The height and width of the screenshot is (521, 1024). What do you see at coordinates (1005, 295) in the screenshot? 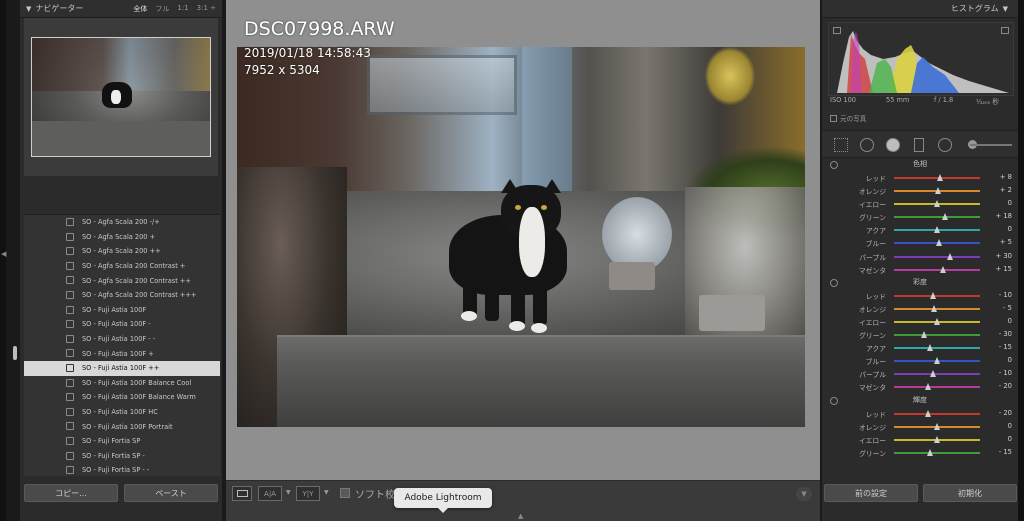
I see `slider-value: - 10` at bounding box center [1005, 295].